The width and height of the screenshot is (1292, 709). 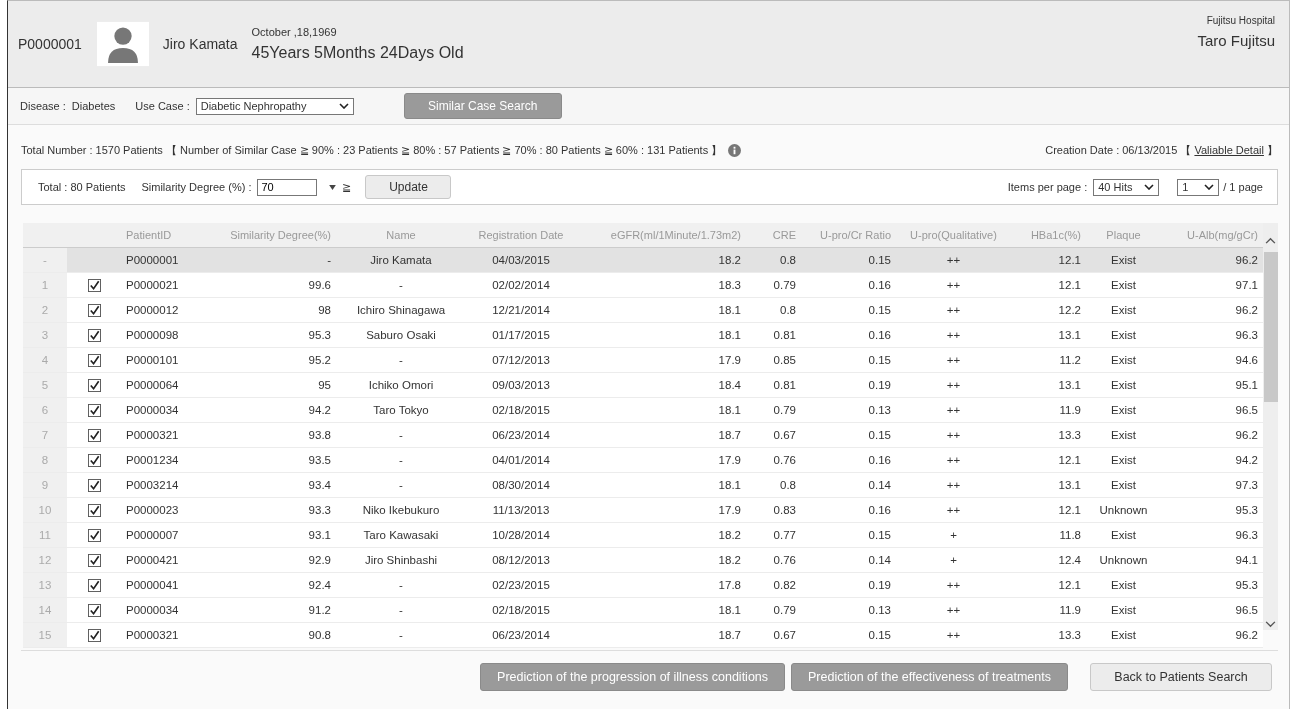 I want to click on row-number: 1, so click(x=45, y=285).